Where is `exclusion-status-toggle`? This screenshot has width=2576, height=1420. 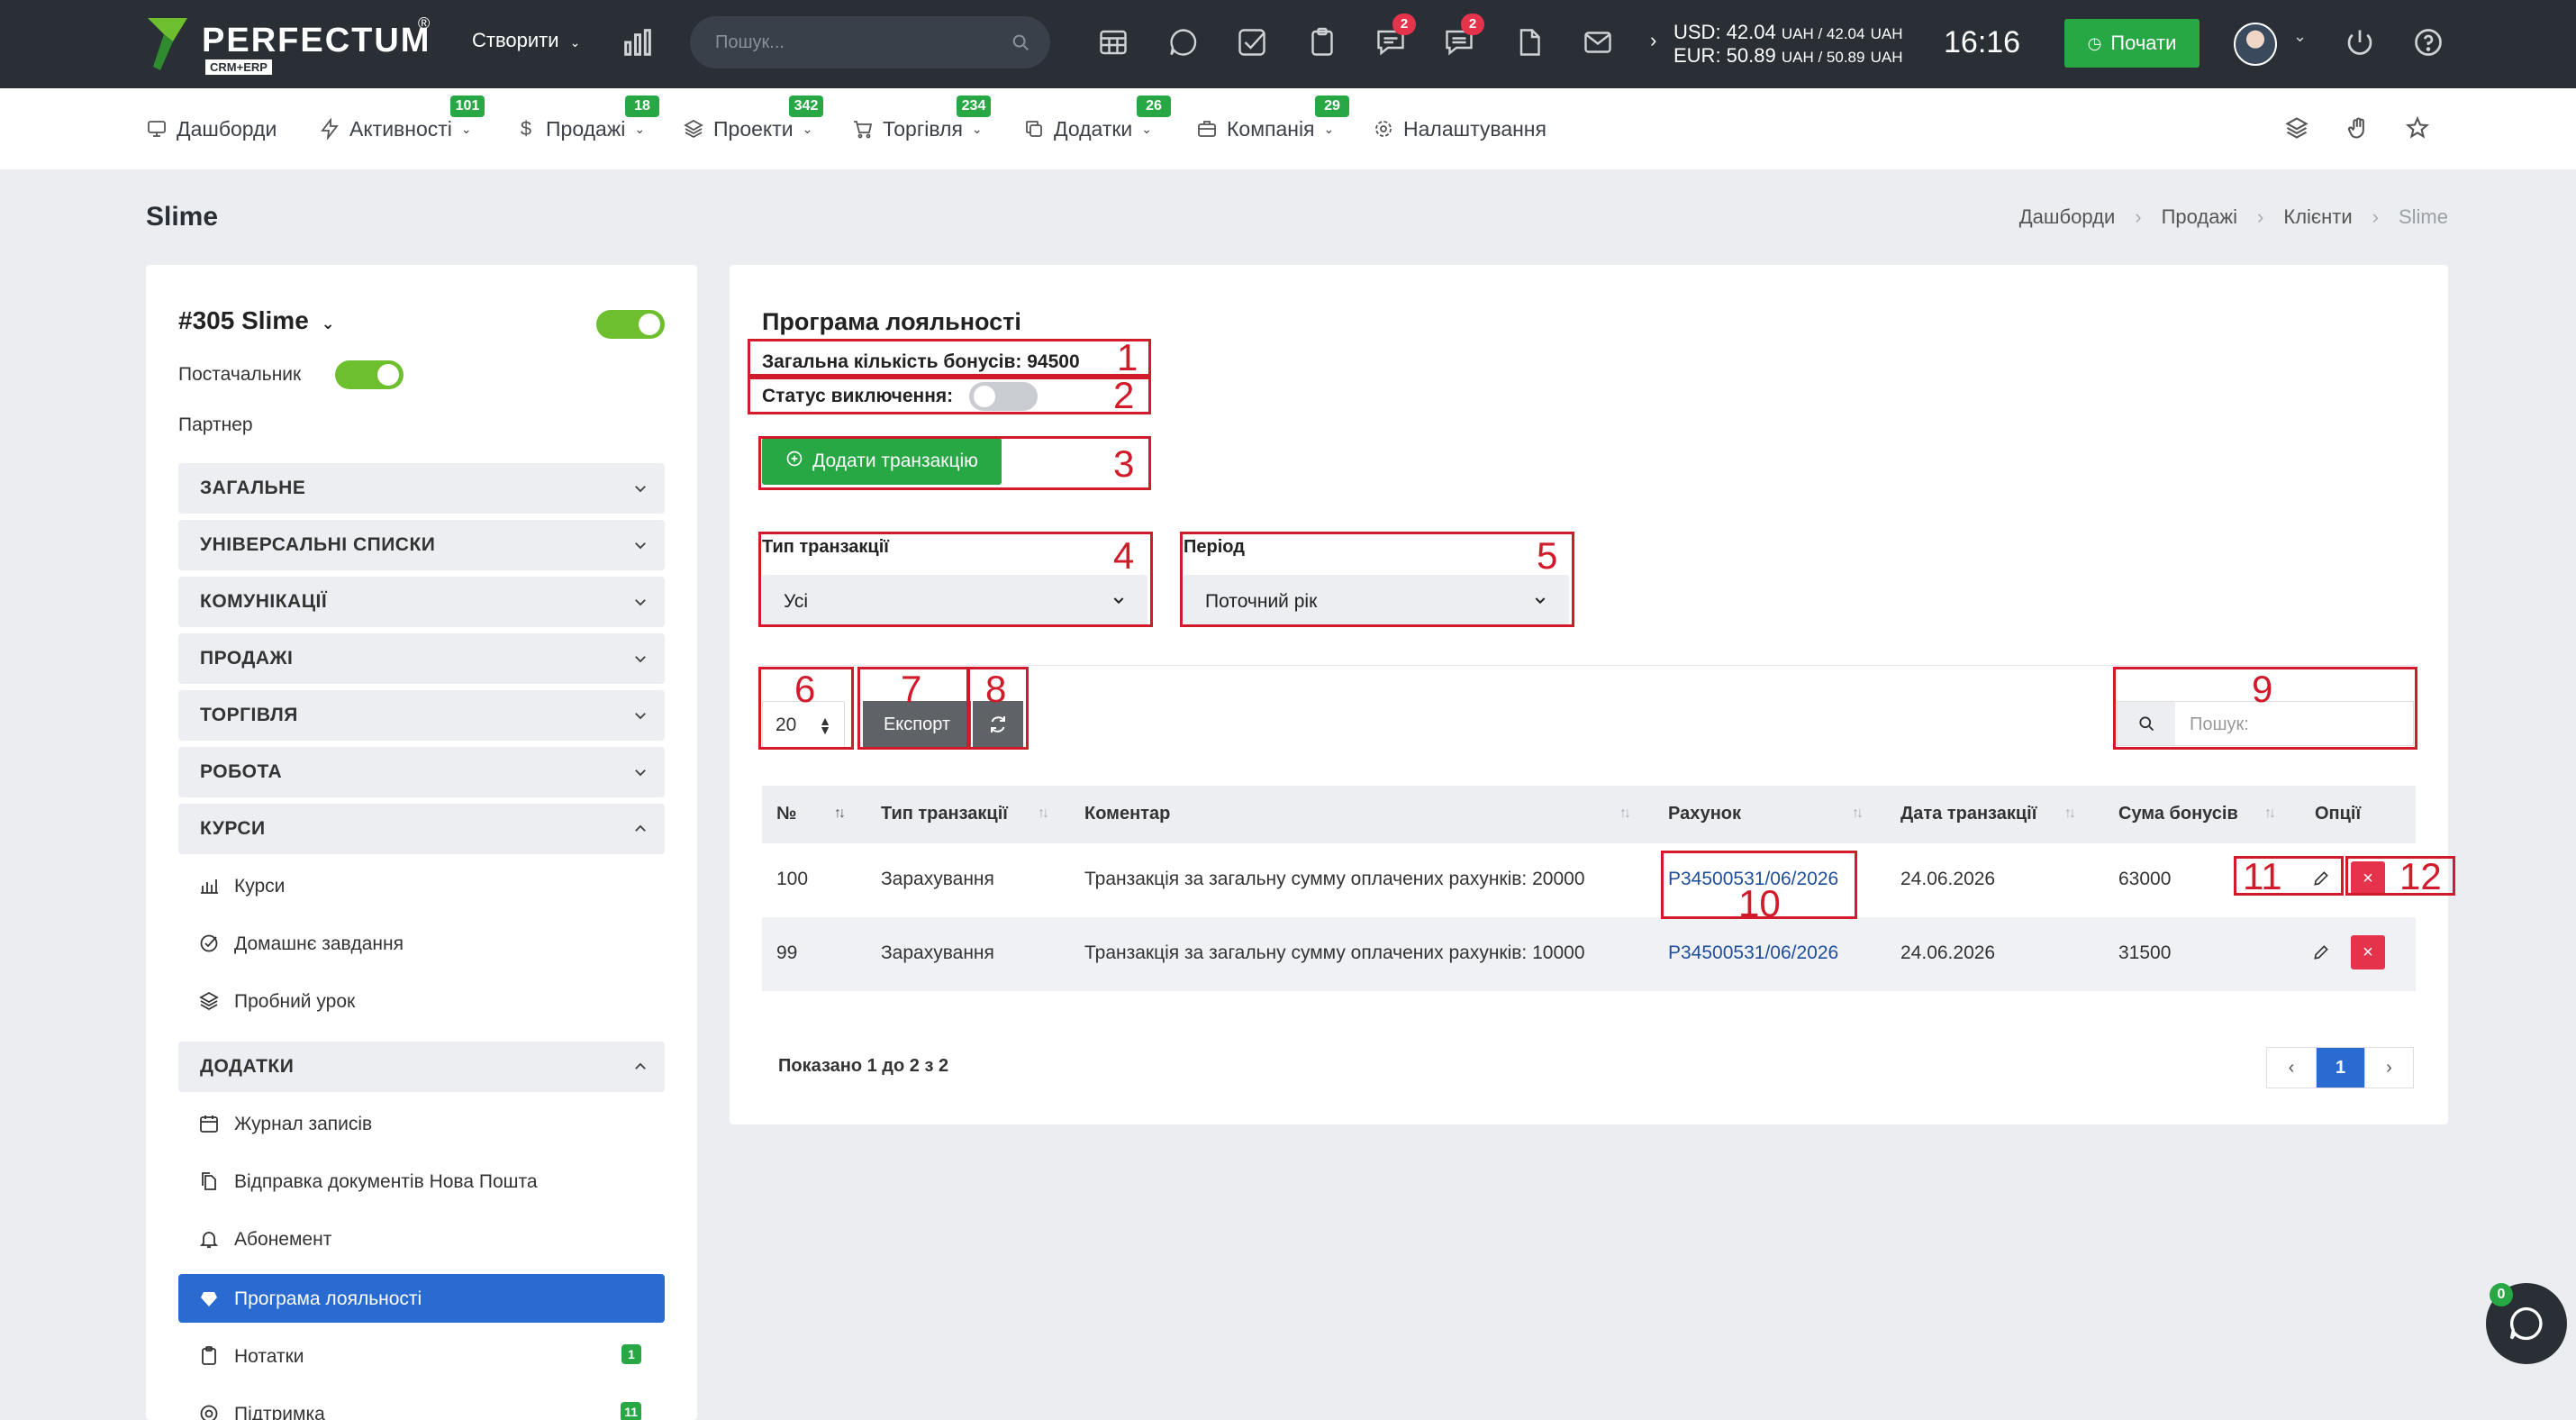
exclusion-status-toggle is located at coordinates (1004, 397).